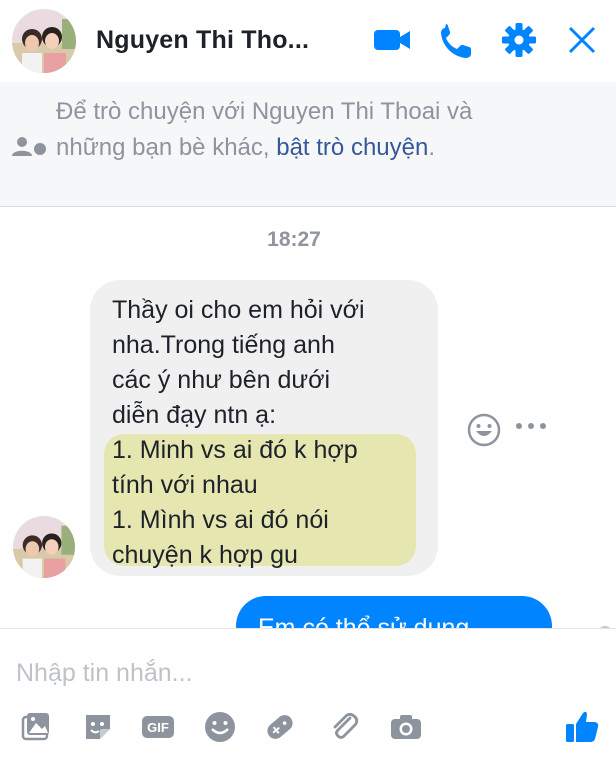 The width and height of the screenshot is (616, 763). Describe the element at coordinates (235, 450) in the screenshot. I see `message-line: 1. Minh vs ai đó k hợp` at that location.